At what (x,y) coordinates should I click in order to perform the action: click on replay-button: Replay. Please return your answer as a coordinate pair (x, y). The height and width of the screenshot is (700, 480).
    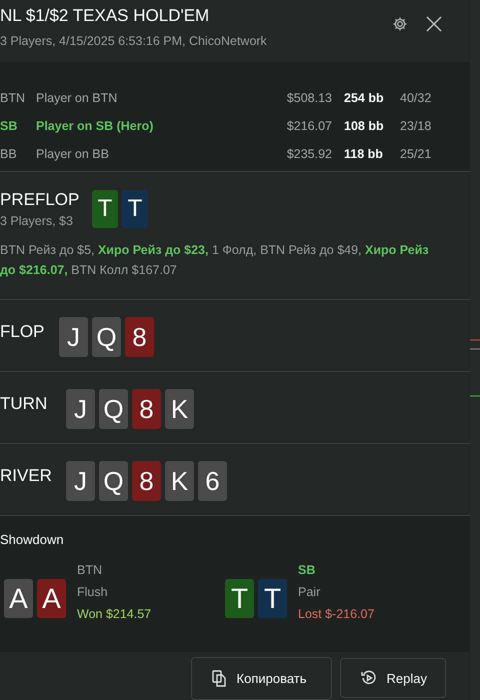
    Looking at the image, I should click on (393, 678).